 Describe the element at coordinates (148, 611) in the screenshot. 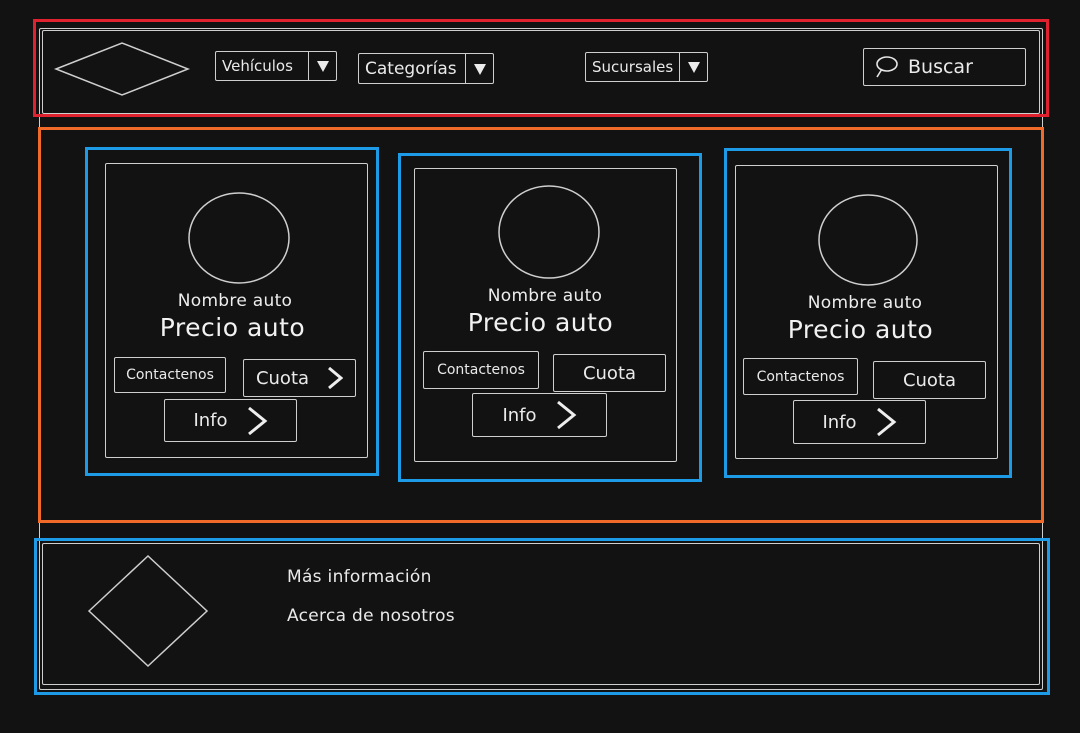

I see `footer-logo-diamond-icon` at that location.